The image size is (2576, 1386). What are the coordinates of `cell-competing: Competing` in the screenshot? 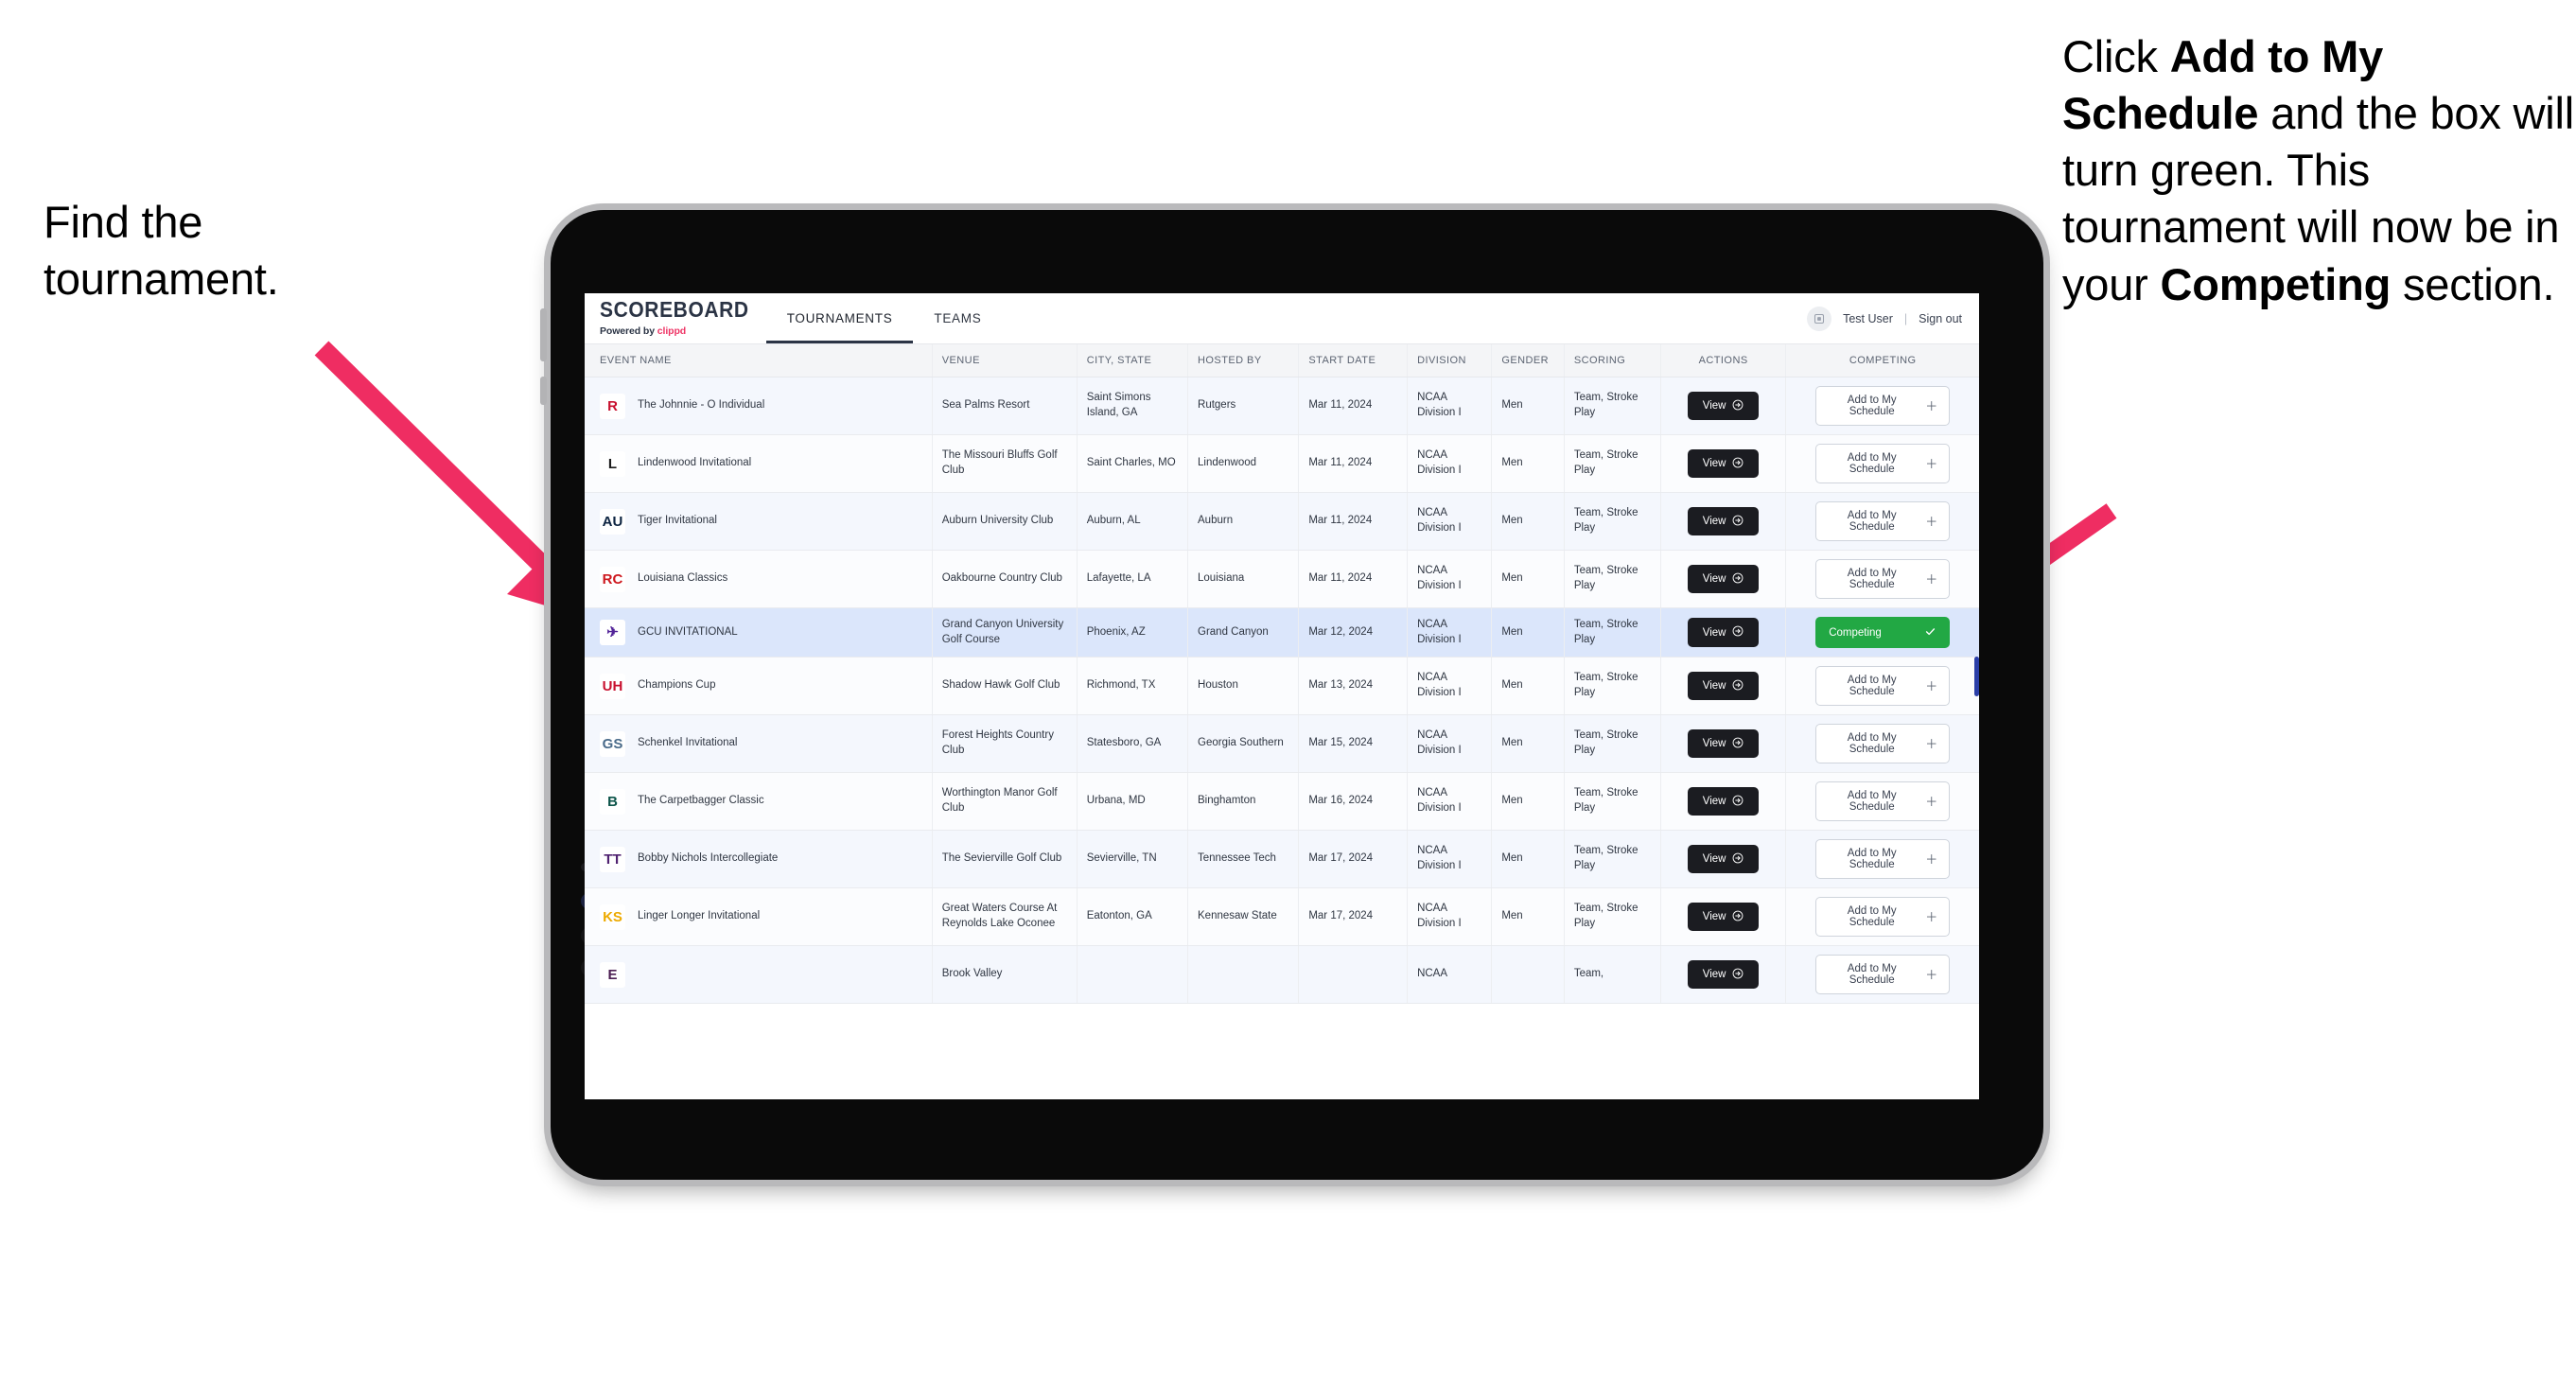 It's located at (1882, 632).